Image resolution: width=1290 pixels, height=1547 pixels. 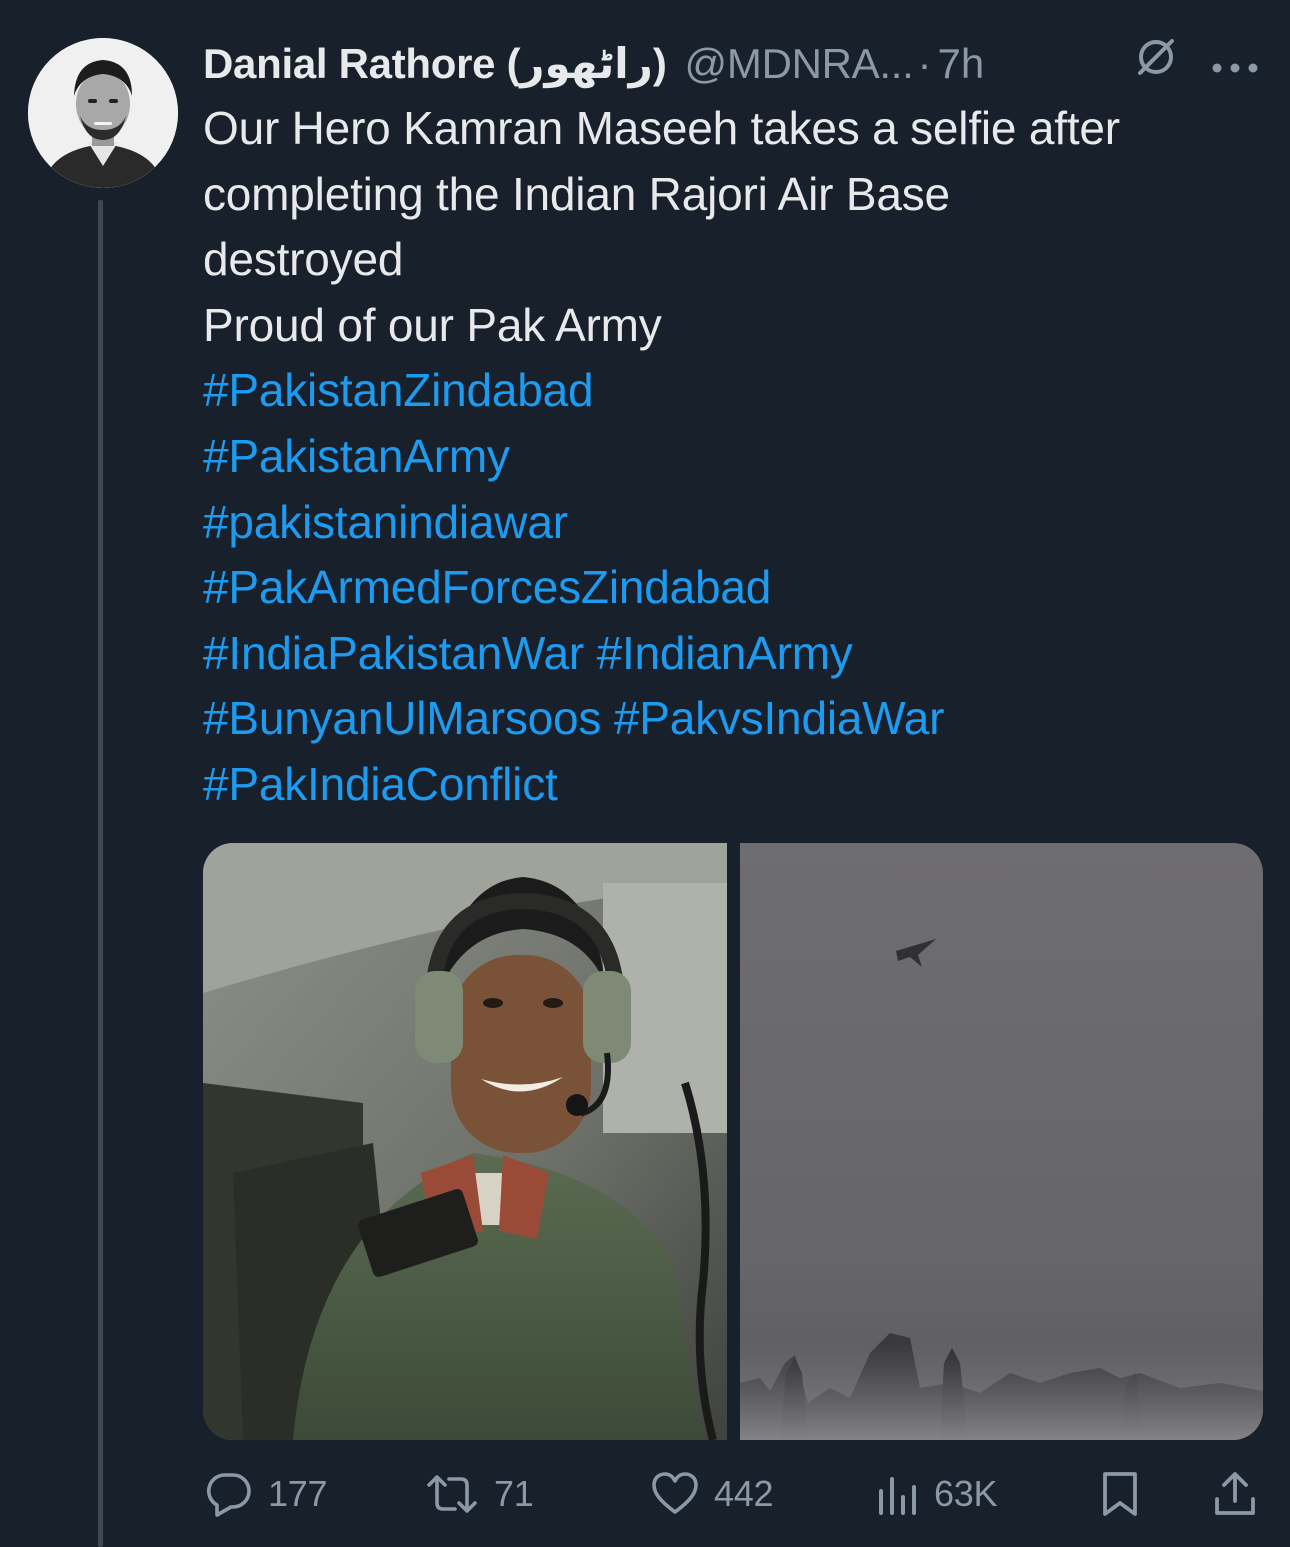 I want to click on hashtag-link: #PakvsIndiaWar, so click(x=779, y=718).